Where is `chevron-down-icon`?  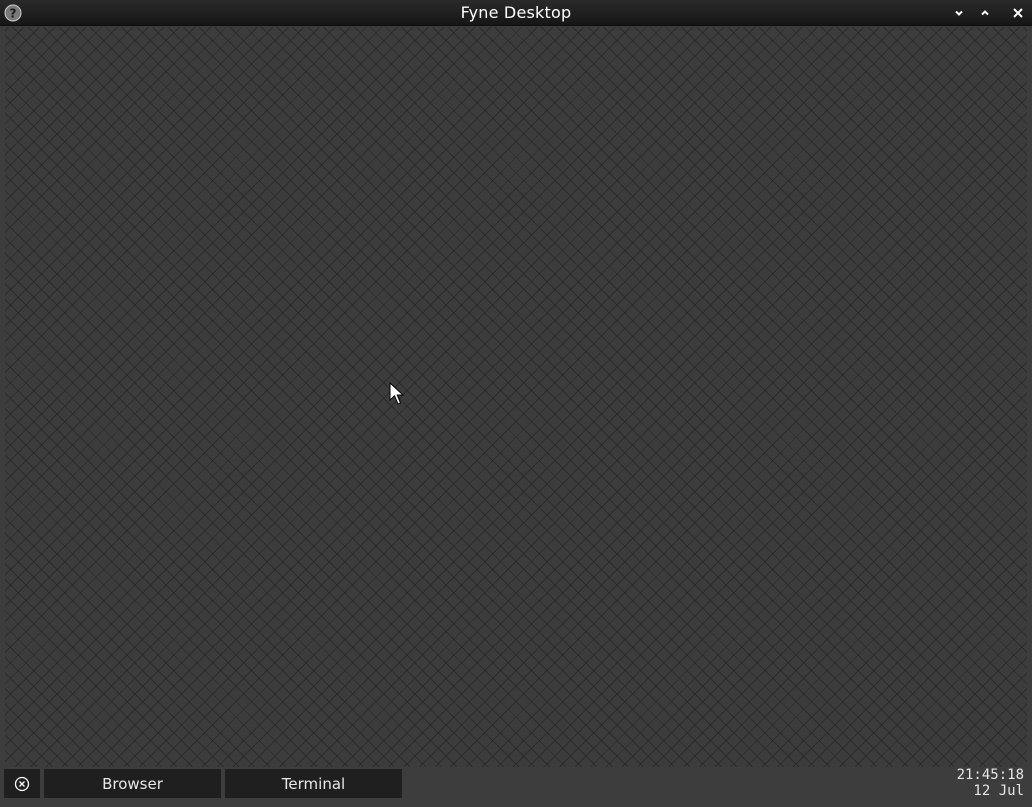 chevron-down-icon is located at coordinates (959, 13).